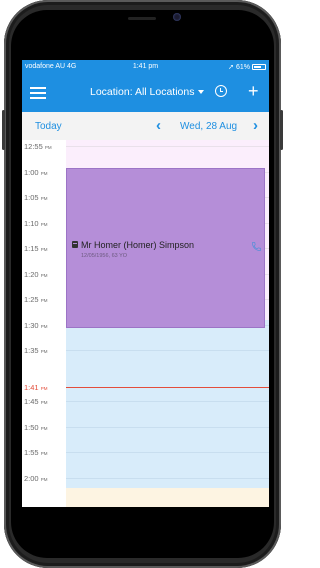  I want to click on time-slot-value: 1:25, so click(31, 299).